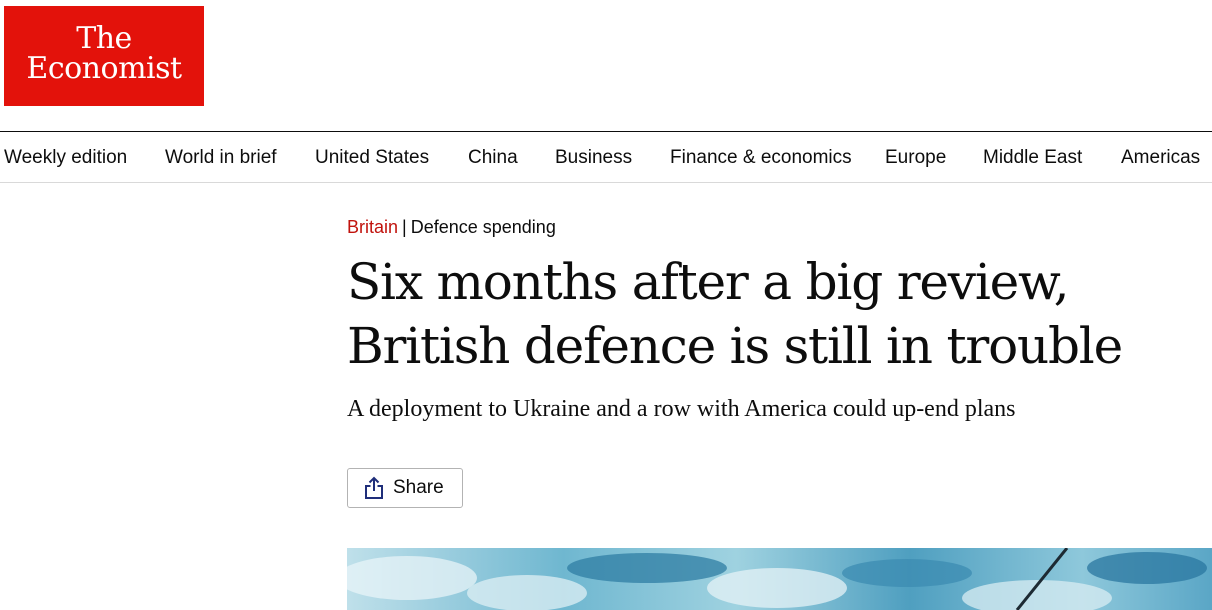  Describe the element at coordinates (221, 158) in the screenshot. I see `nav-item-world-in-brief: World in brief` at that location.